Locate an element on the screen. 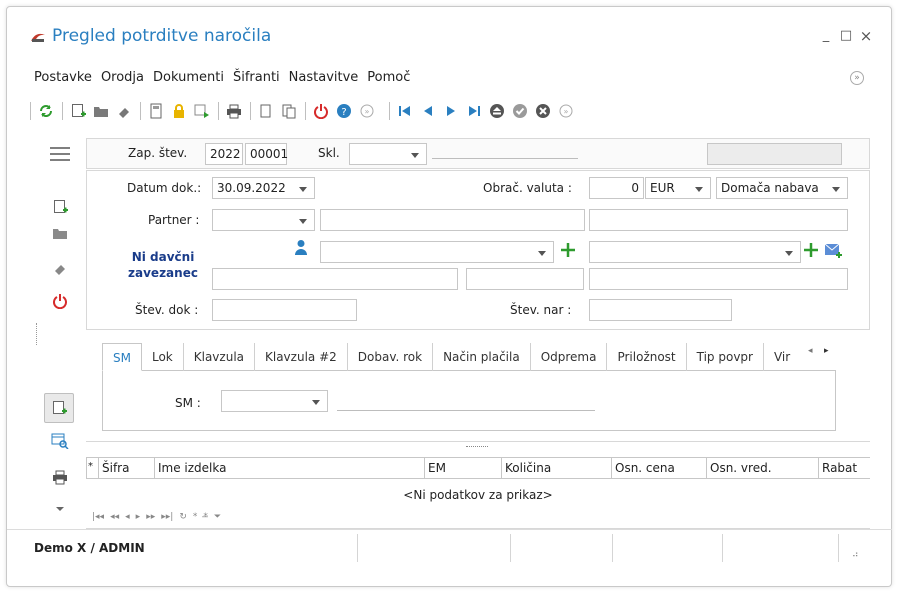 The height and width of the screenshot is (593, 898). obrac-value-field: 0 is located at coordinates (616, 188).